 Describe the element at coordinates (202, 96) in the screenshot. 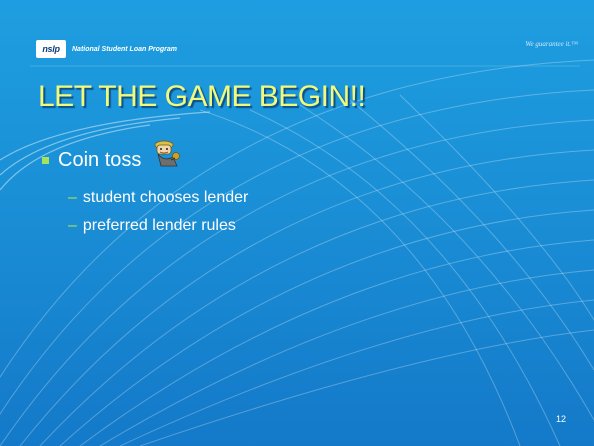

I see `slide-title: LET THE GAME BEGIN!!` at that location.